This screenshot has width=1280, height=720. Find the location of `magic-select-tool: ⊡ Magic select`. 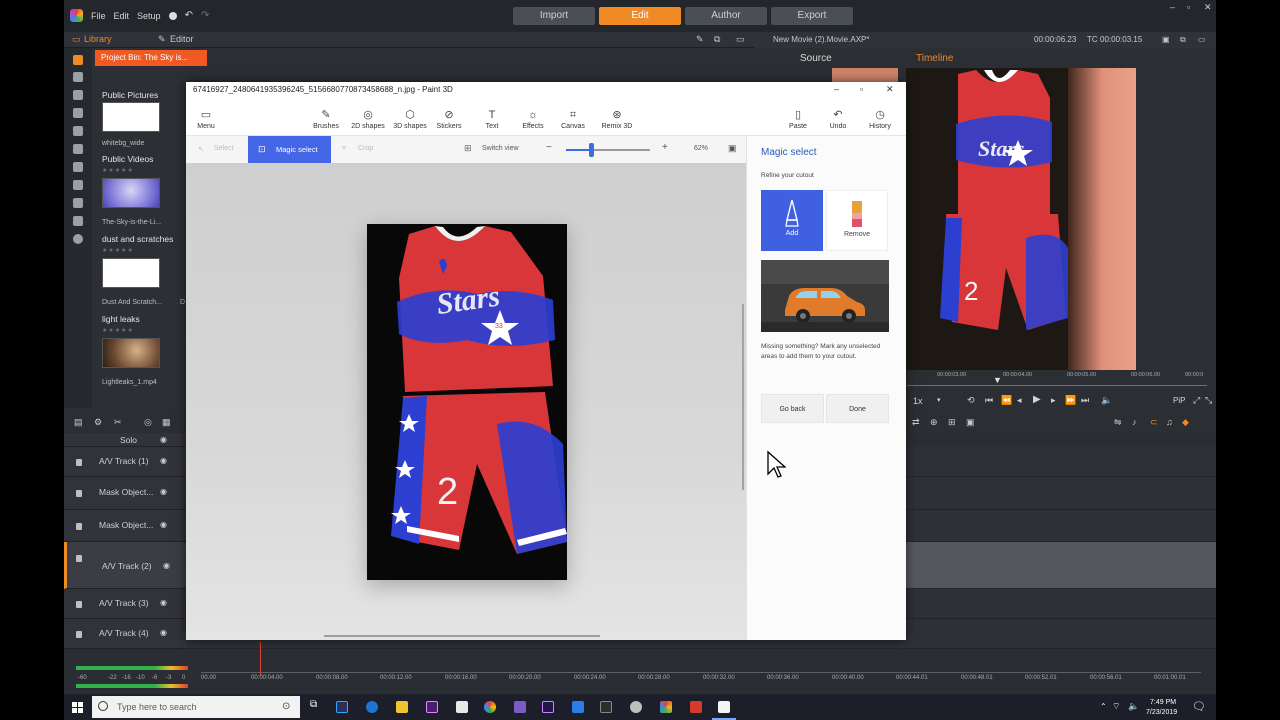

magic-select-tool: ⊡ Magic select is located at coordinates (289, 149).